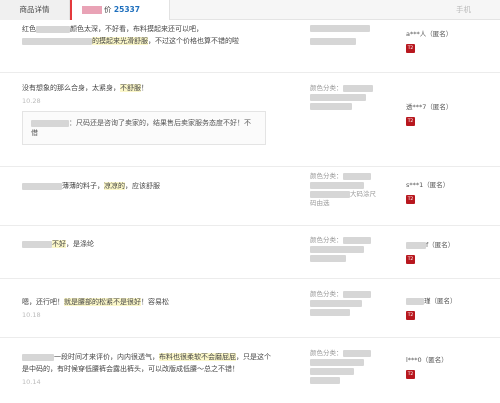 The image size is (500, 403). I want to click on tab-mobile: 手机, so click(463, 10).